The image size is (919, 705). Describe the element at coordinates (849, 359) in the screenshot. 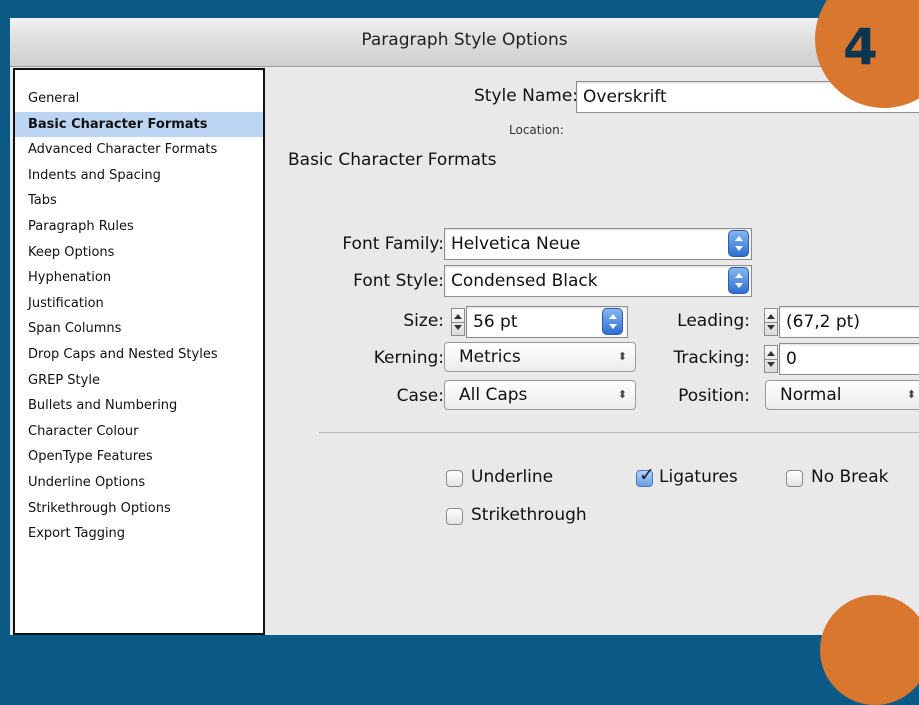

I see `tracking-input: 0` at that location.